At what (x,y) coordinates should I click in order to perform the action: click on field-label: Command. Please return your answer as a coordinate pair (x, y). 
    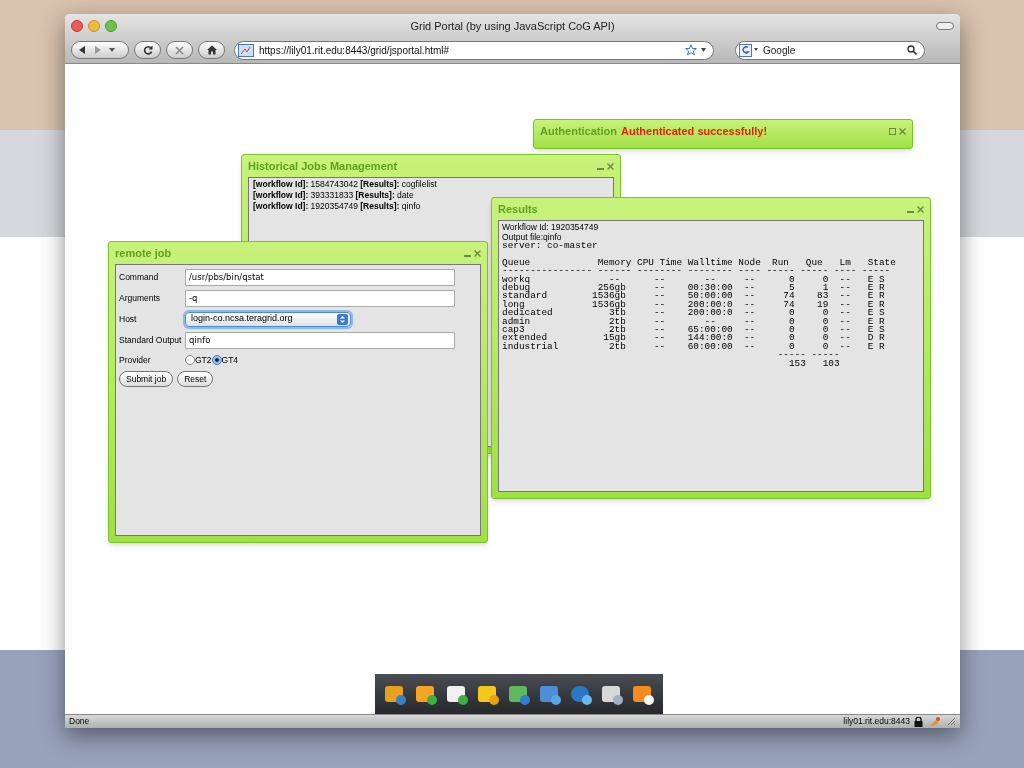
    Looking at the image, I should click on (139, 277).